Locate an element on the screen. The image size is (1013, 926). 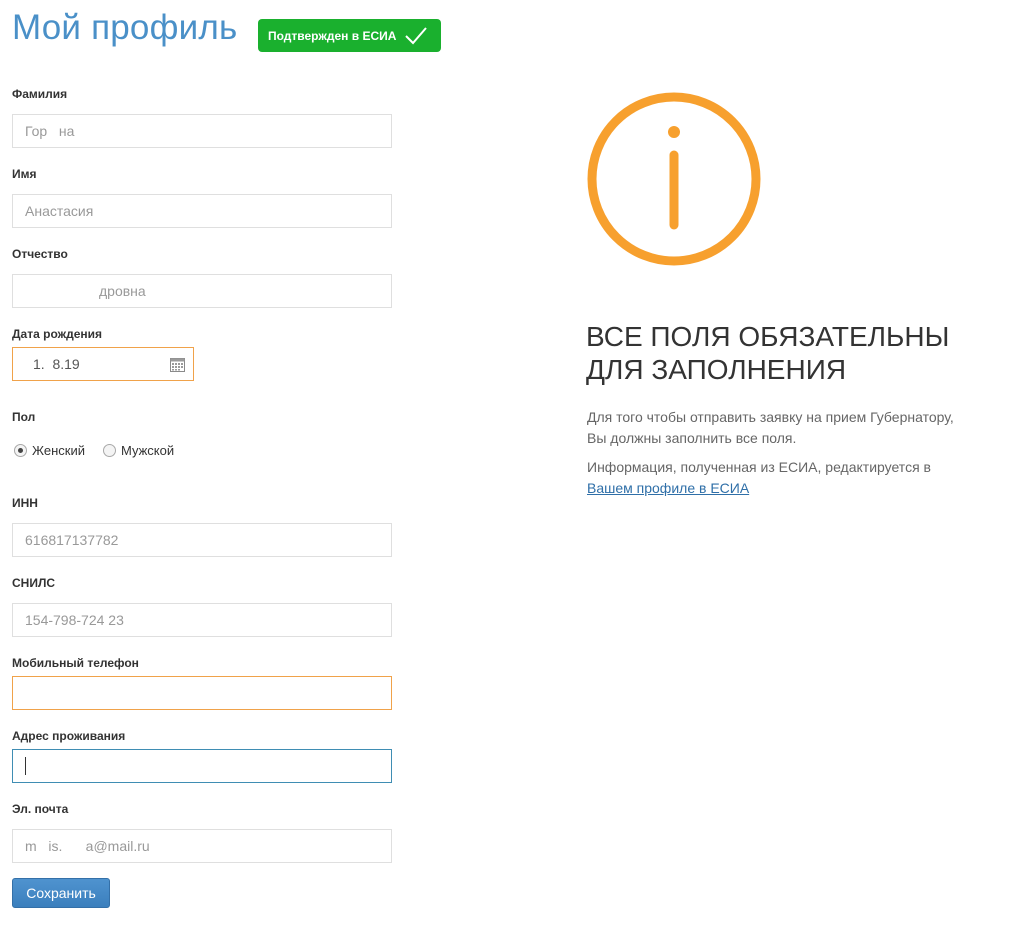
text-cursor is located at coordinates (25, 766).